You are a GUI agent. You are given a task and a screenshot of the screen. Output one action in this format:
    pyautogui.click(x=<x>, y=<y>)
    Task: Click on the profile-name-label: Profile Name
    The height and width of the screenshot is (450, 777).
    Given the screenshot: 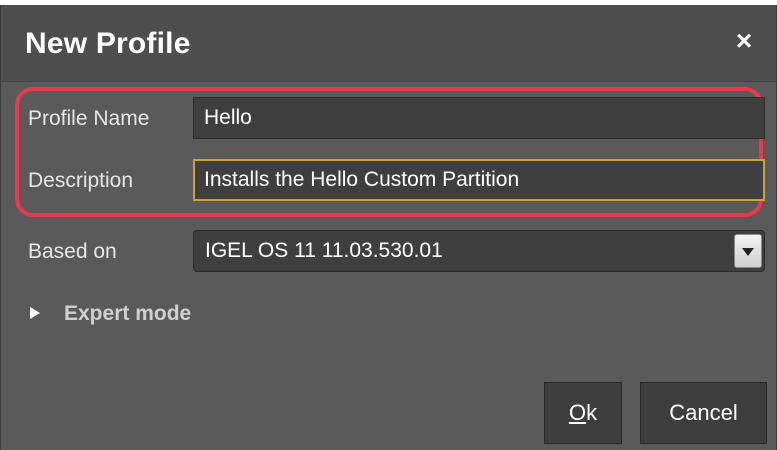 What is the action you would take?
    pyautogui.click(x=89, y=118)
    